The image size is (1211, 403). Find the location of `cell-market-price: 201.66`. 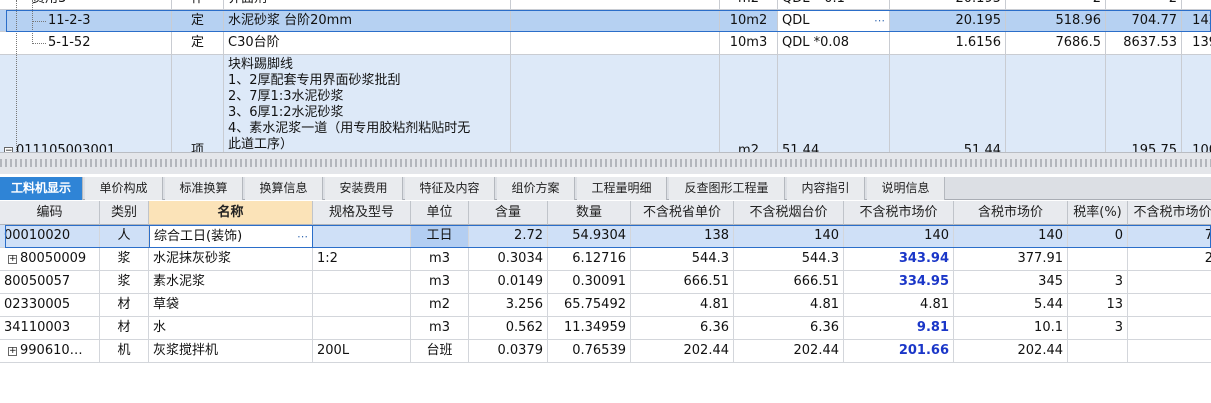

cell-market-price: 201.66 is located at coordinates (899, 351).